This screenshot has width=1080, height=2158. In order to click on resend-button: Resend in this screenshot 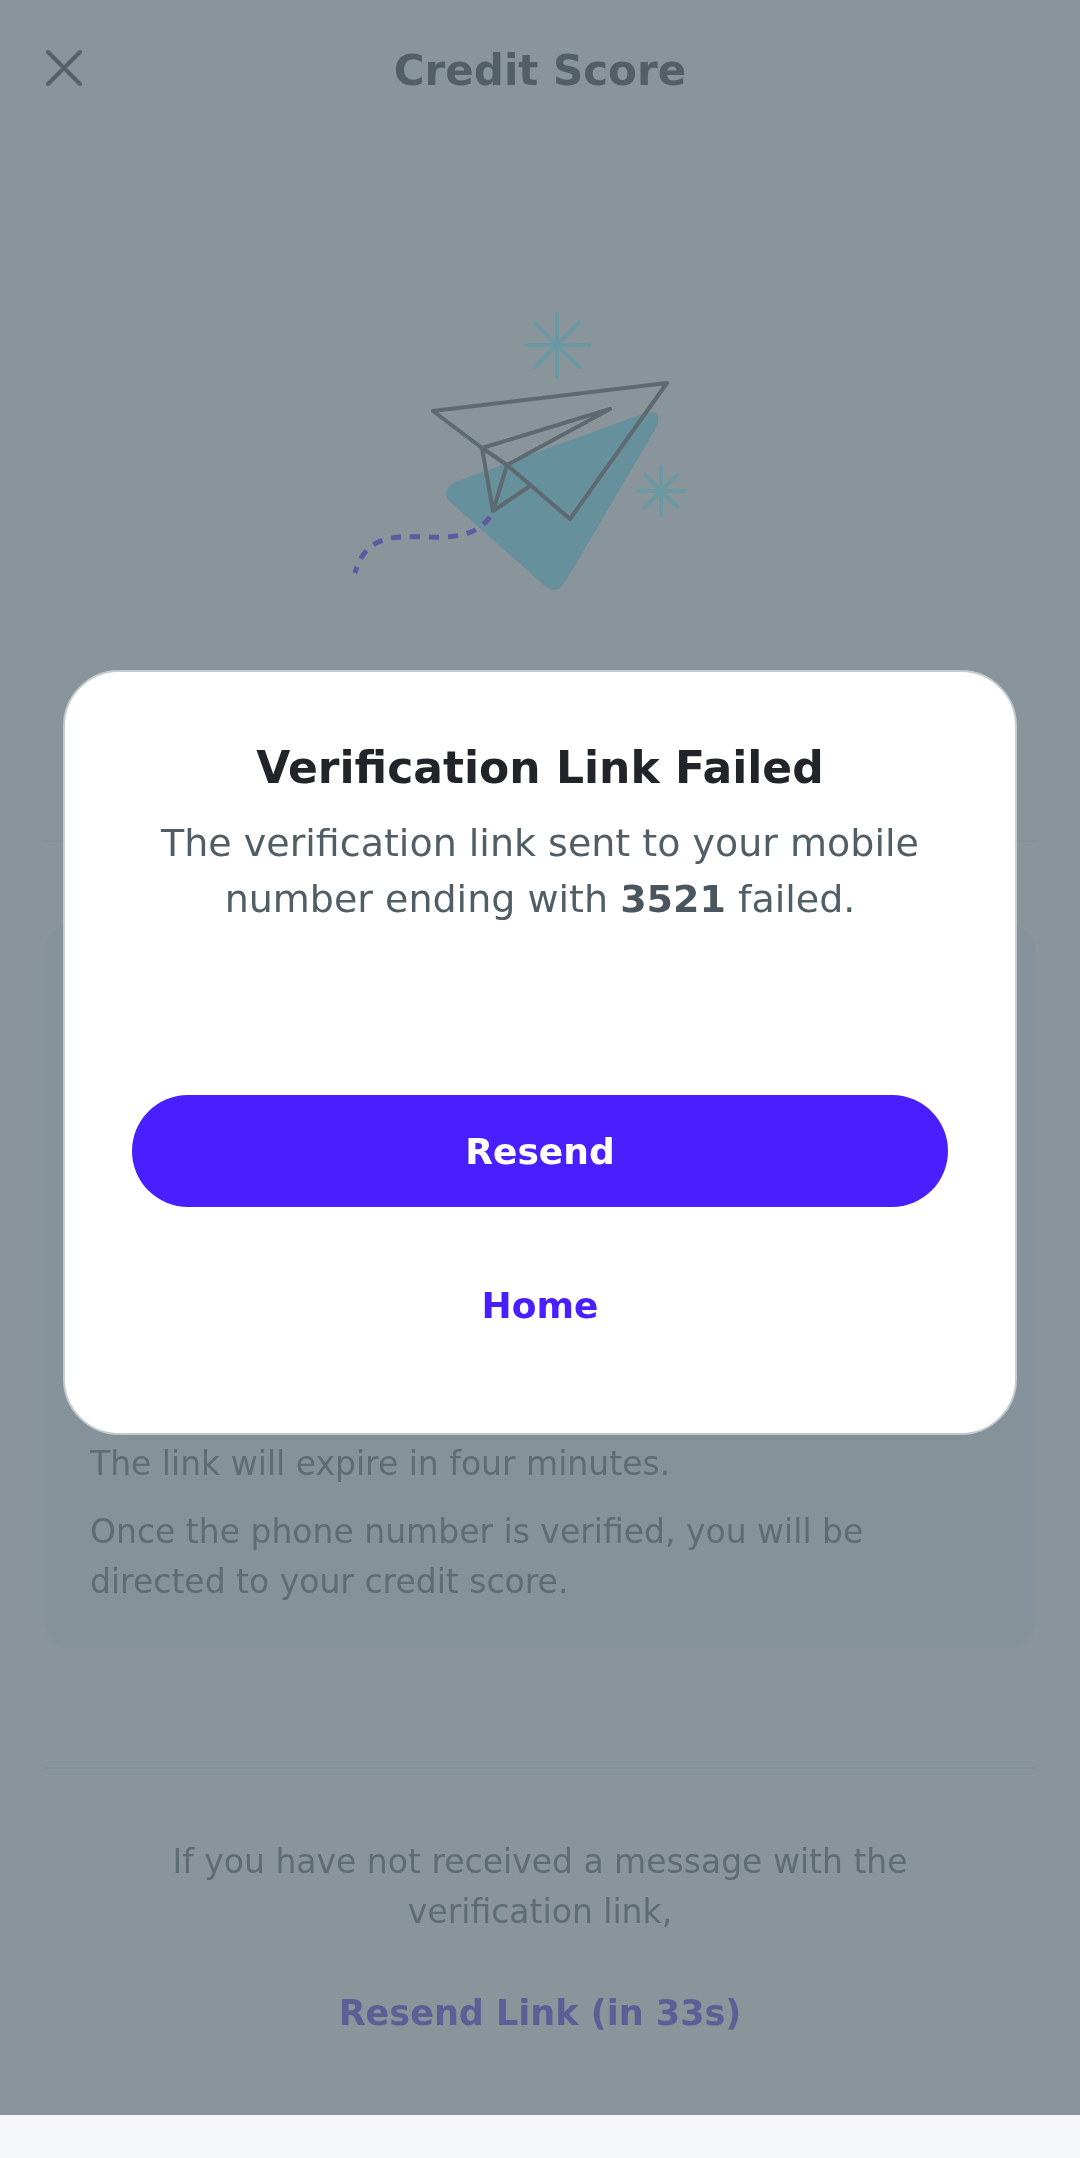, I will do `click(540, 1151)`.